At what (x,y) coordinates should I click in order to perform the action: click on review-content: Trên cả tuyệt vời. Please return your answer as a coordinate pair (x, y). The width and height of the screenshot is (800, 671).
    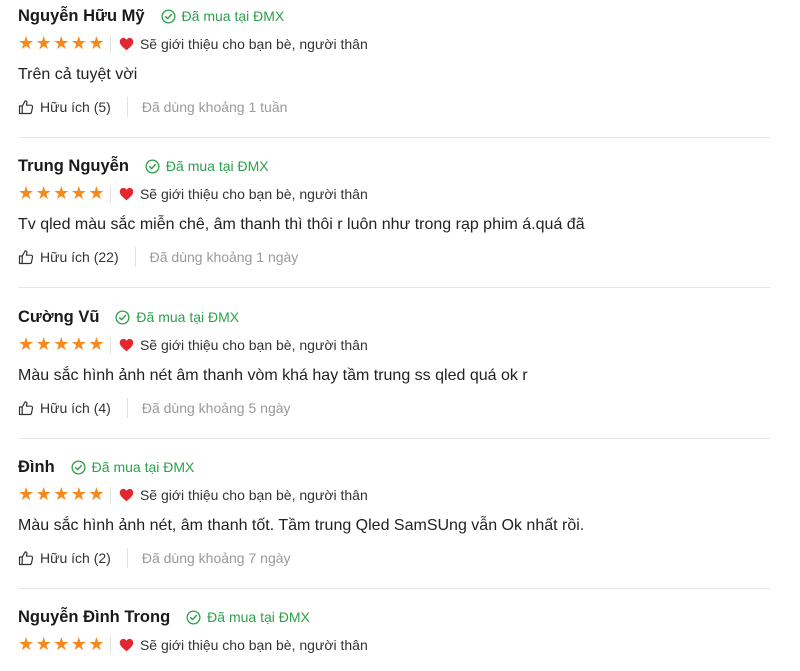
    Looking at the image, I should click on (78, 74).